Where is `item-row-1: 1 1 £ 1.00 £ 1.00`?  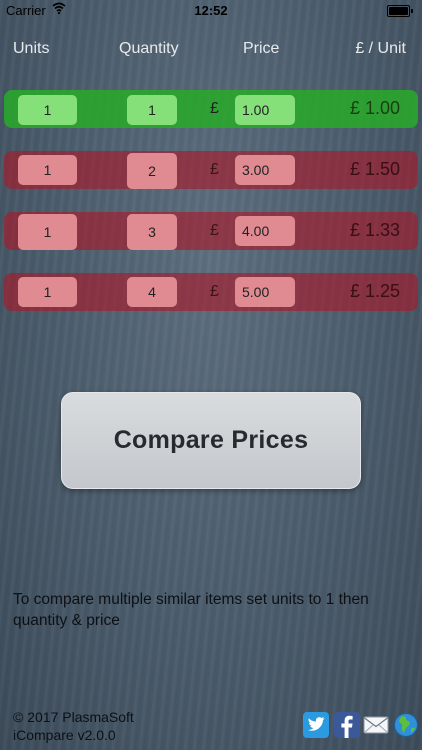
item-row-1: 1 1 £ 1.00 £ 1.00 is located at coordinates (211, 109).